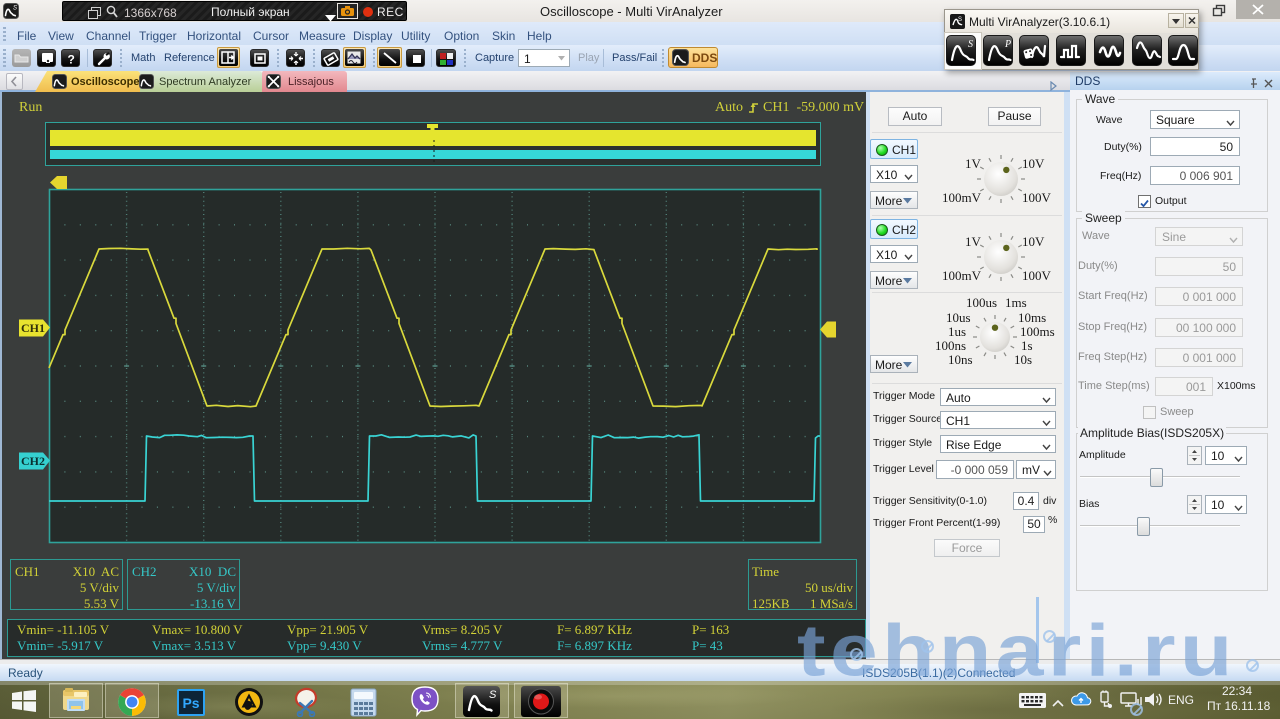 The width and height of the screenshot is (1280, 719). I want to click on svg-text: CH1, so click(33, 328).